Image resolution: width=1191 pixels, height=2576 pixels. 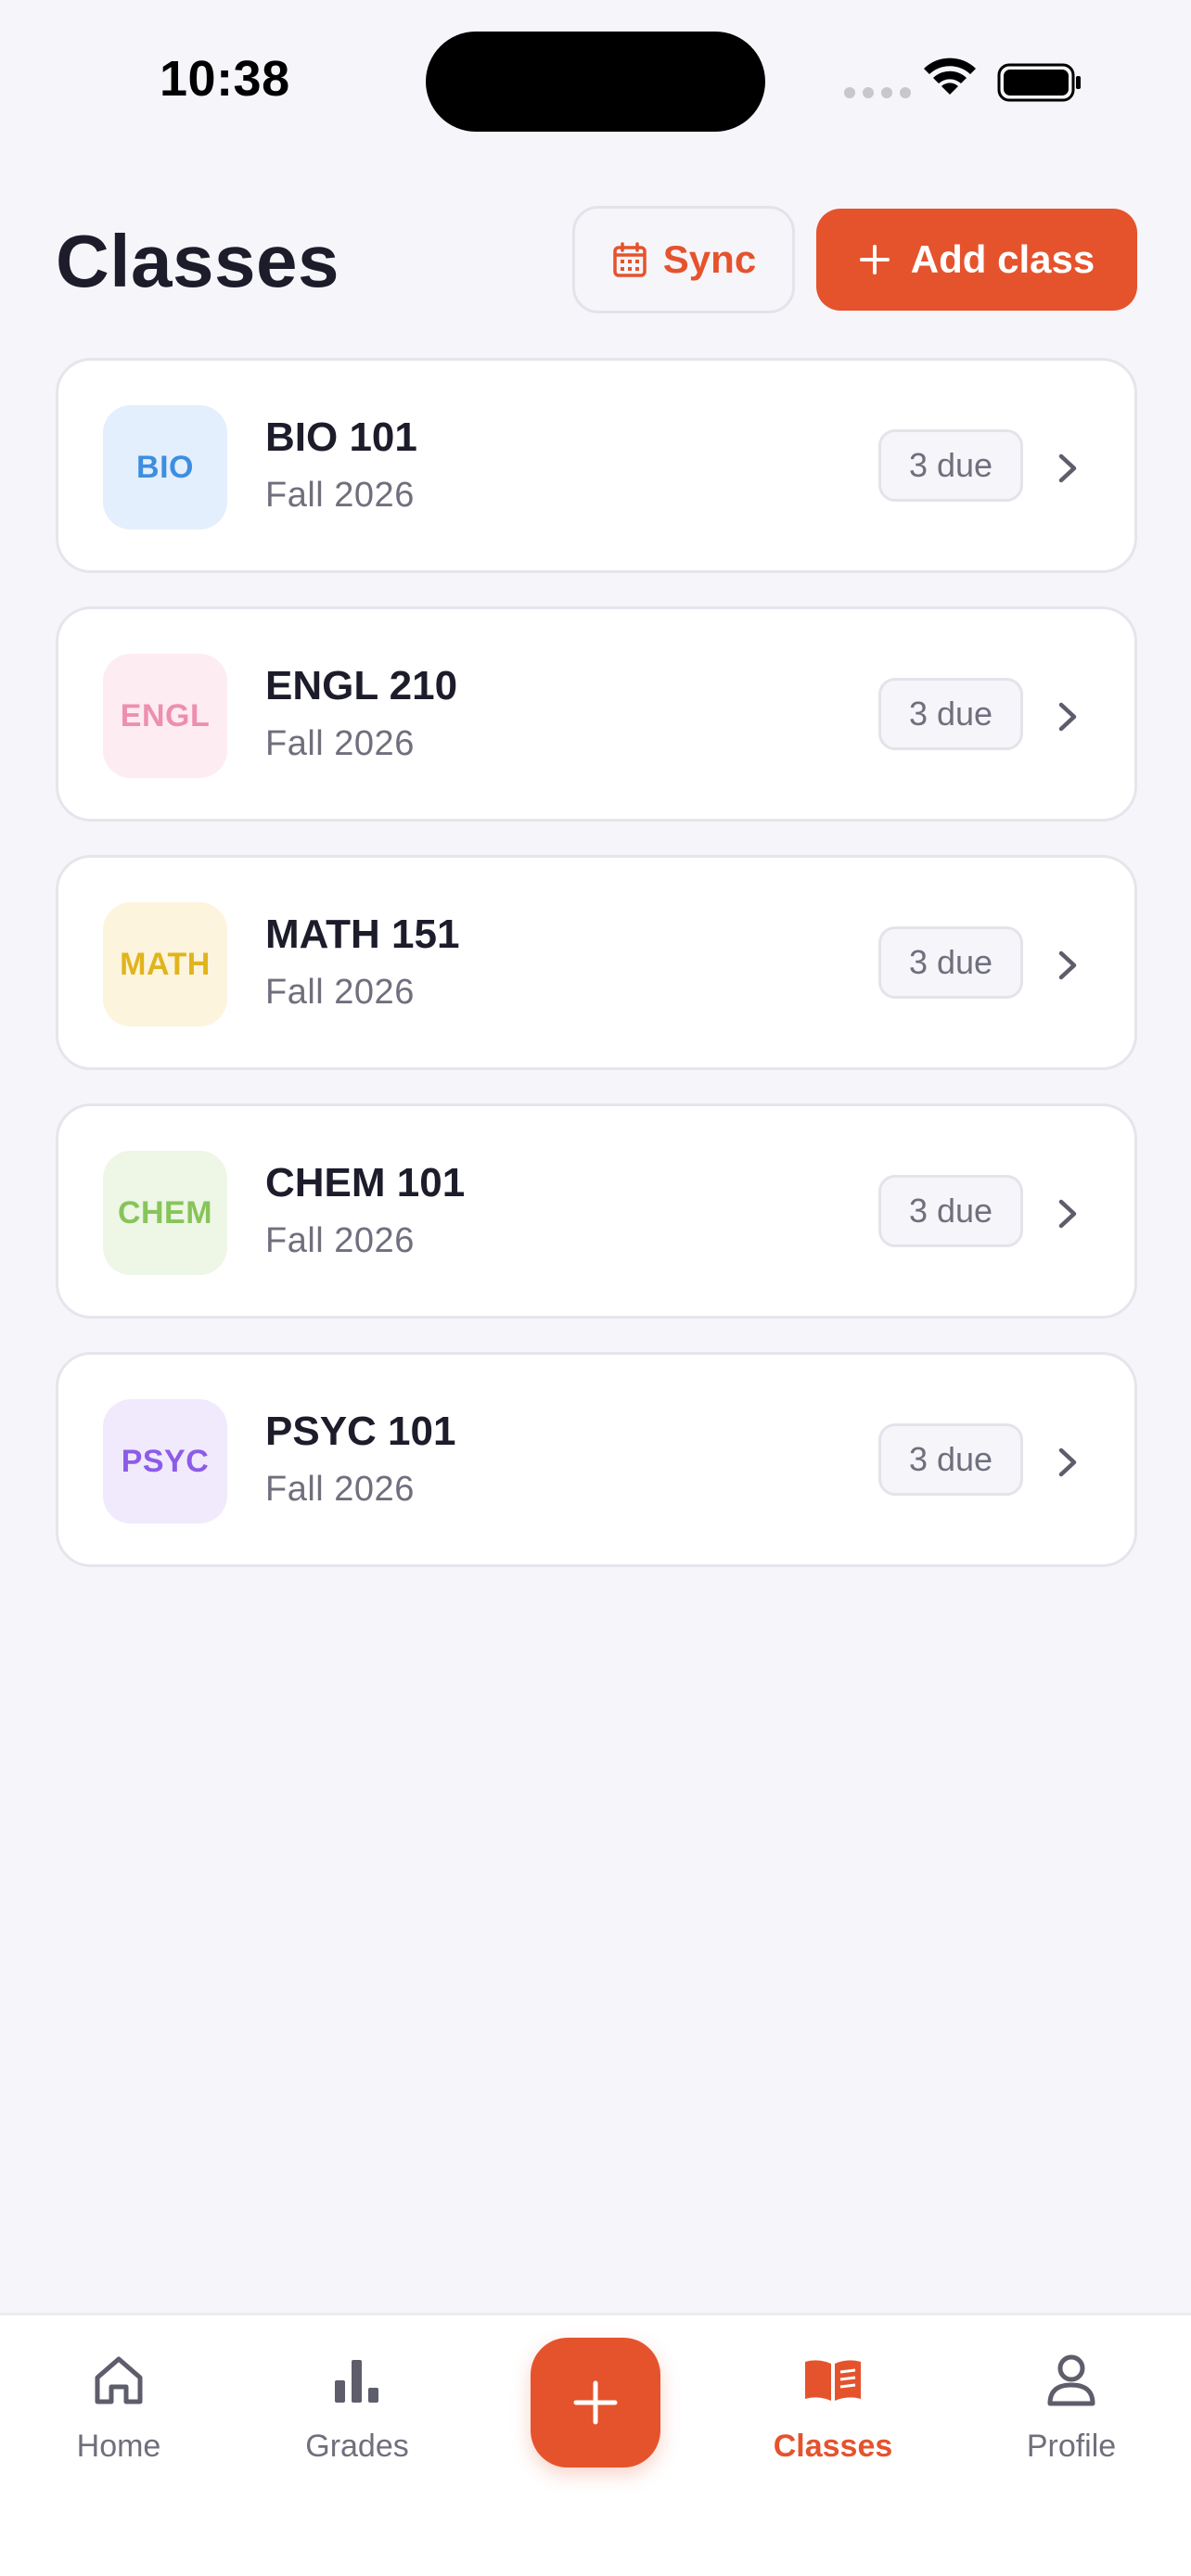 What do you see at coordinates (630, 259) in the screenshot?
I see `calendar-icon` at bounding box center [630, 259].